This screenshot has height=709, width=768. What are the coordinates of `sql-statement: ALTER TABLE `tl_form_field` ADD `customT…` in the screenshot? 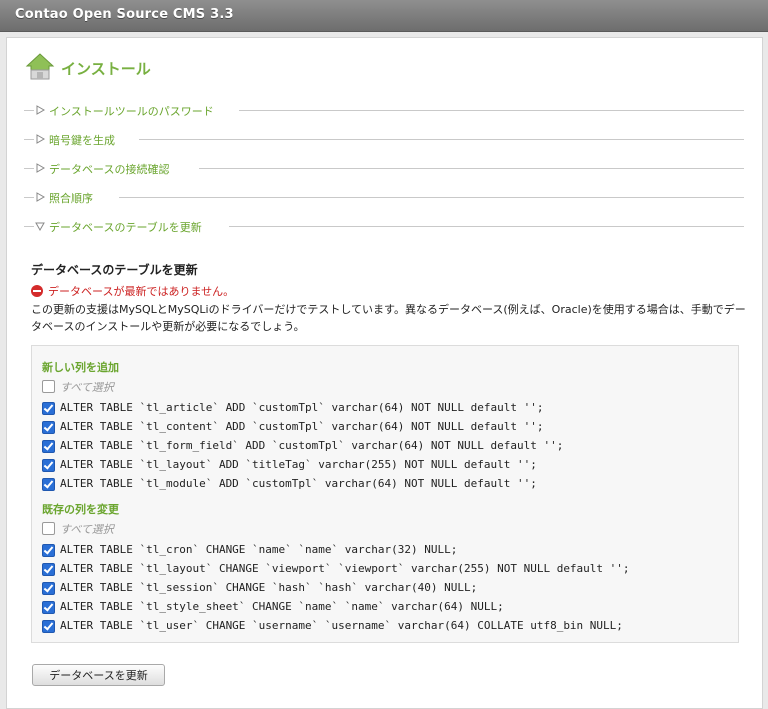 It's located at (312, 445).